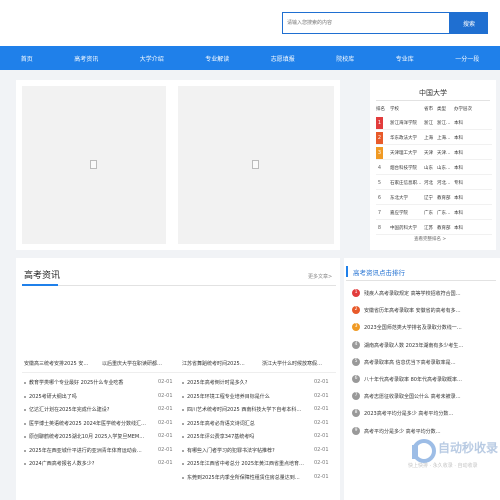 The image size is (500, 500). I want to click on ranking-number: 5, so click(379, 183).